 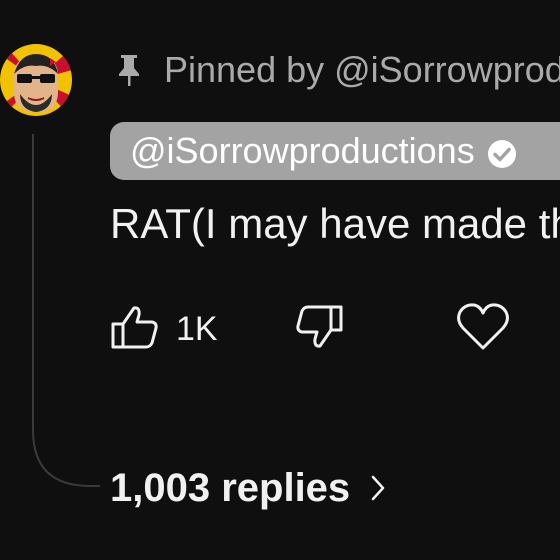 I want to click on like-count: 1K, so click(x=197, y=328).